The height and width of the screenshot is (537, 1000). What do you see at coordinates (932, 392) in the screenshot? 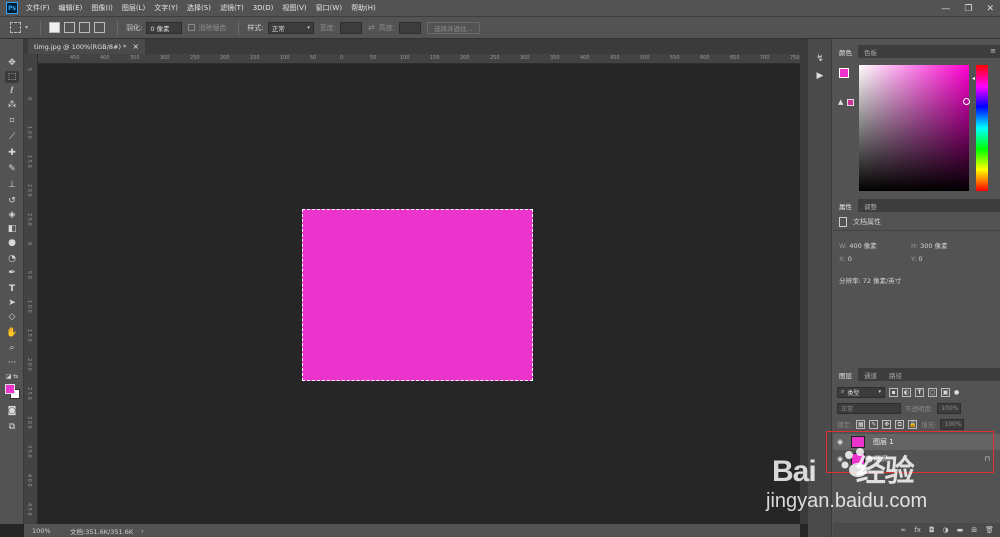
I see `filter-shape-icon: ◻` at bounding box center [932, 392].